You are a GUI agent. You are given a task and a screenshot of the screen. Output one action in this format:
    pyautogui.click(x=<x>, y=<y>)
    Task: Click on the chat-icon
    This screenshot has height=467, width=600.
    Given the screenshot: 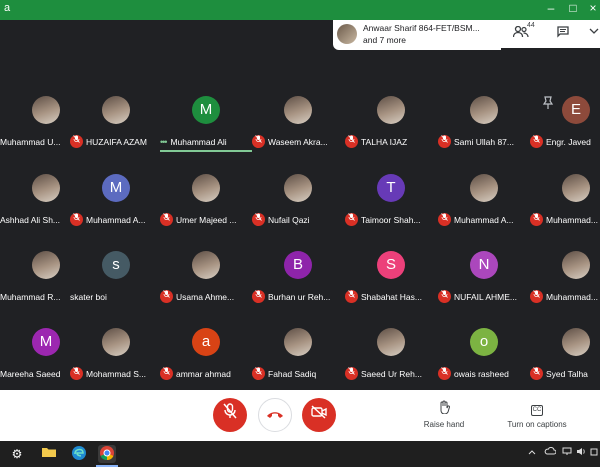 What is the action you would take?
    pyautogui.click(x=563, y=33)
    